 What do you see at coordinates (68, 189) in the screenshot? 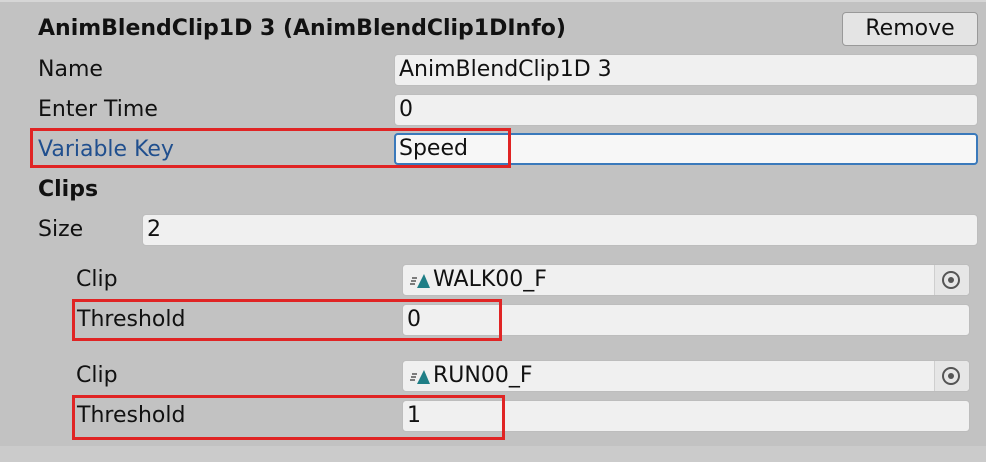
I see `clips-header: Clips` at bounding box center [68, 189].